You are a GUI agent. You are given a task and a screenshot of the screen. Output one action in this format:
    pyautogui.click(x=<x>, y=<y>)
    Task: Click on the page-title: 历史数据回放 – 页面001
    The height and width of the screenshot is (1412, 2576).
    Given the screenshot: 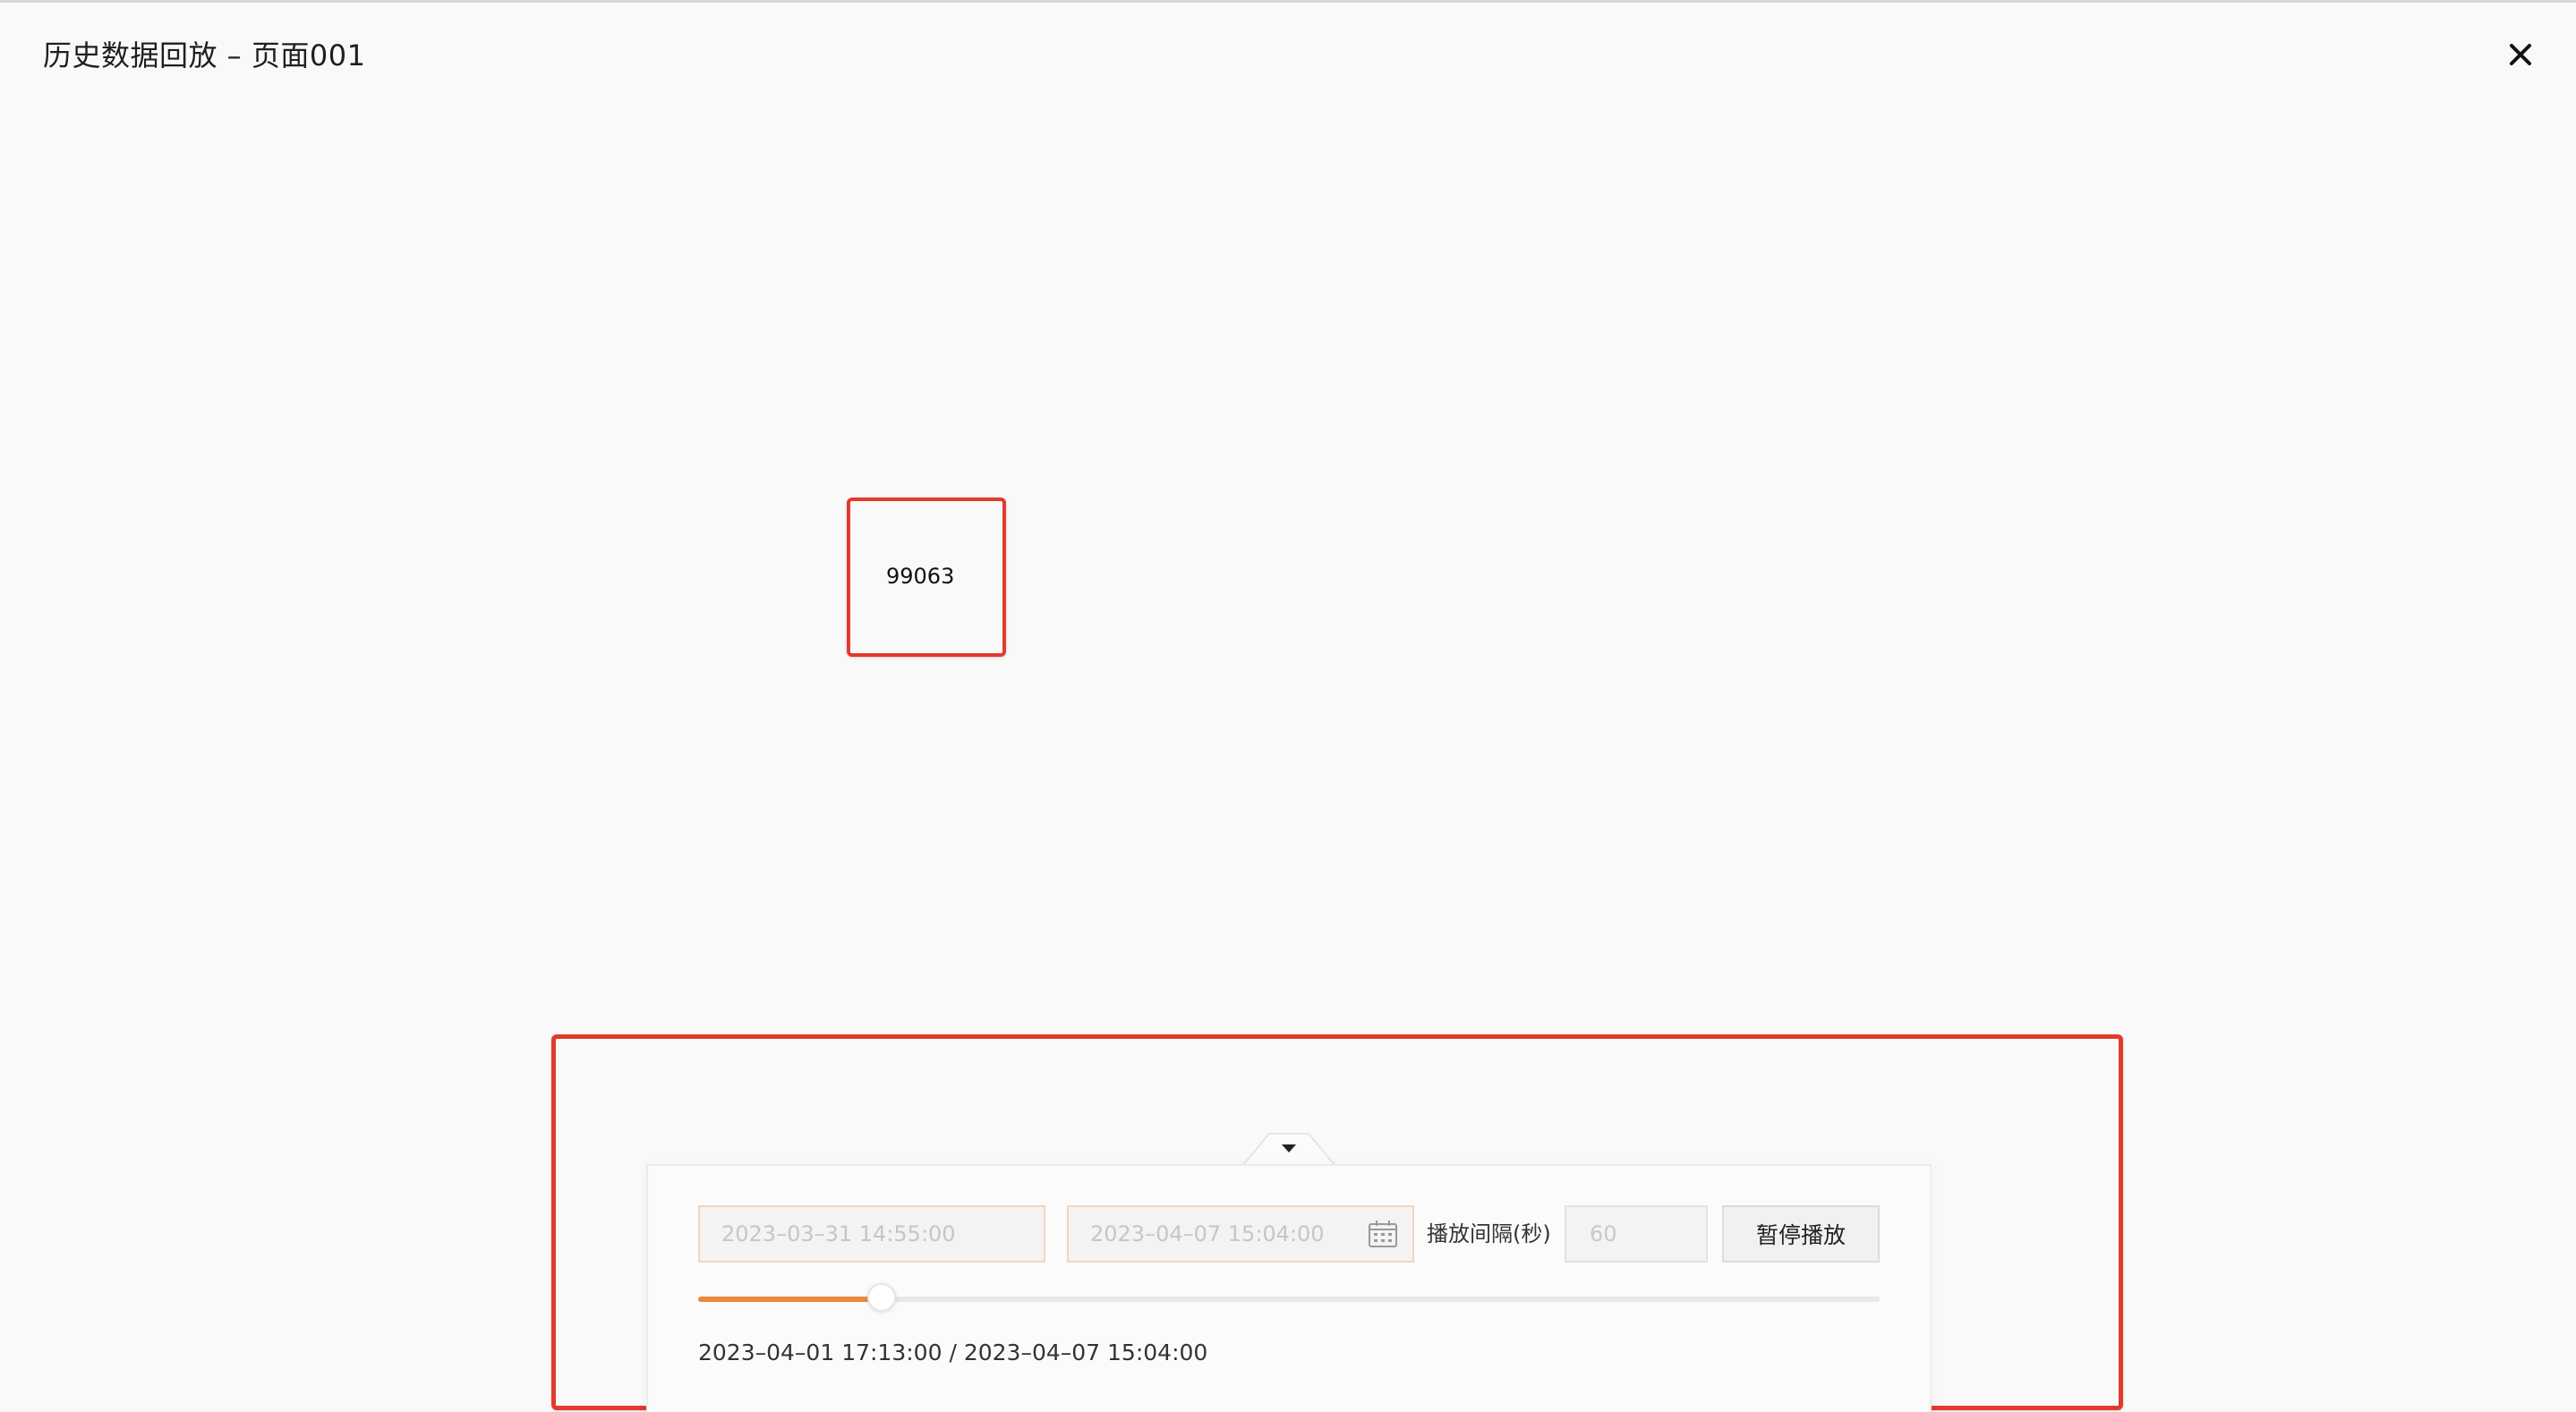 What is the action you would take?
    pyautogui.click(x=204, y=55)
    